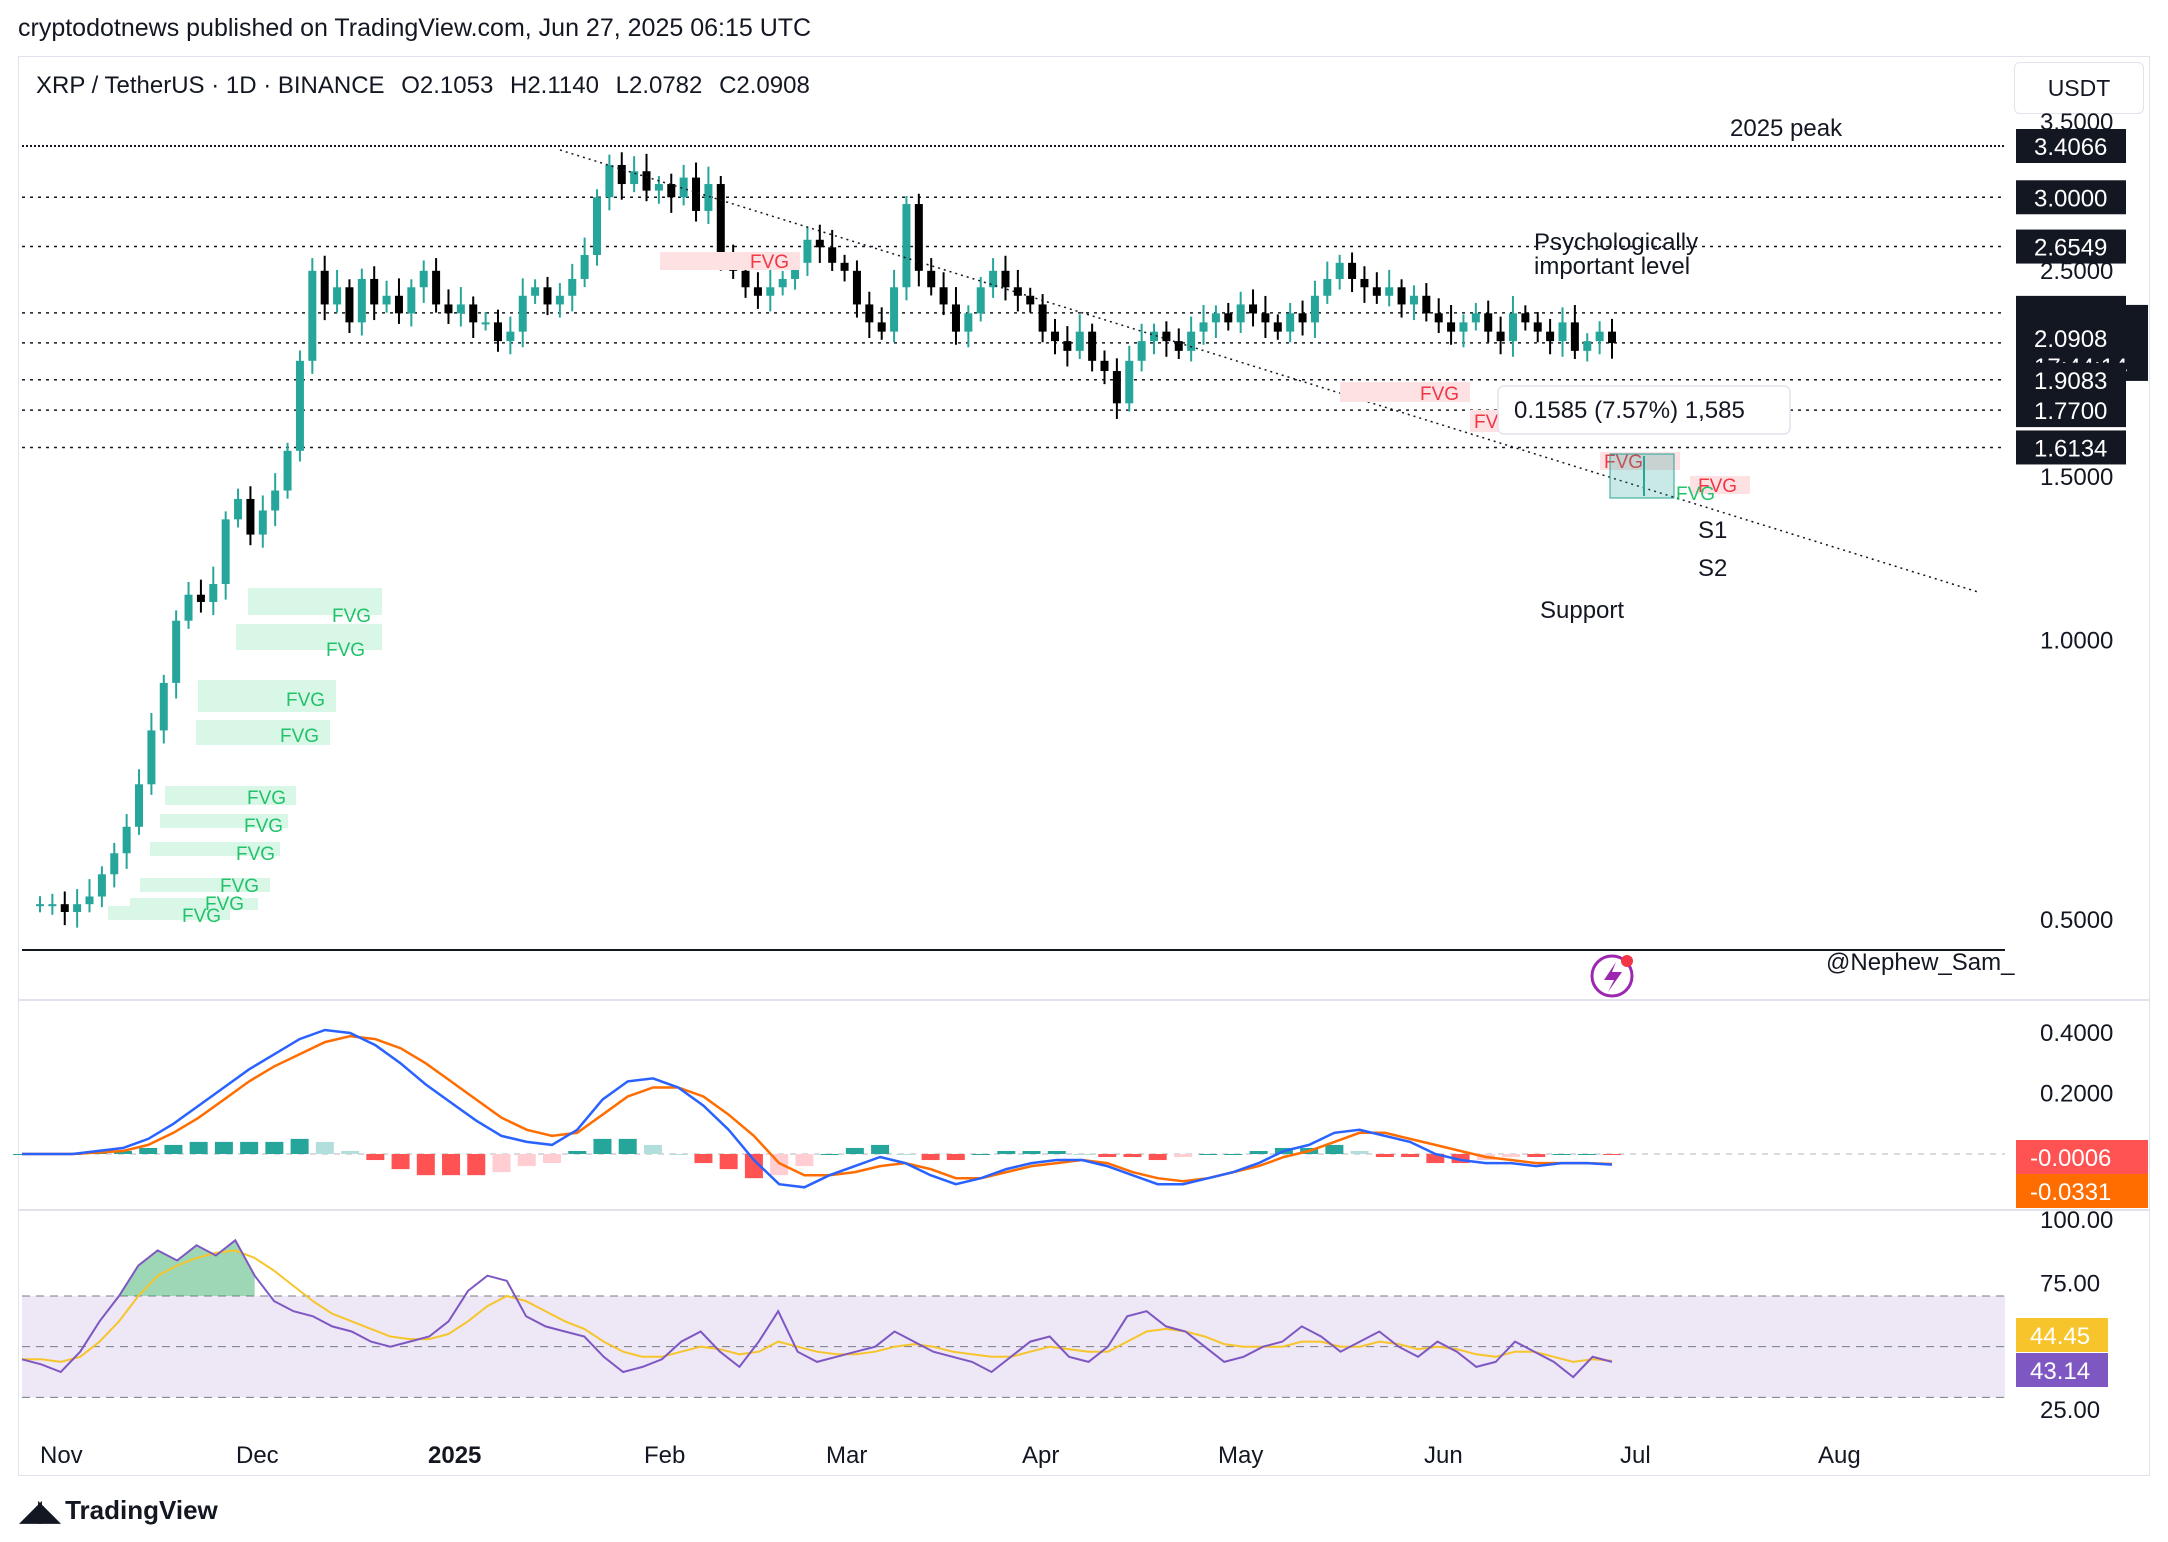 The image size is (2168, 1542). What do you see at coordinates (2070, 339) in the screenshot?
I see `last-price-value: 2.0908` at bounding box center [2070, 339].